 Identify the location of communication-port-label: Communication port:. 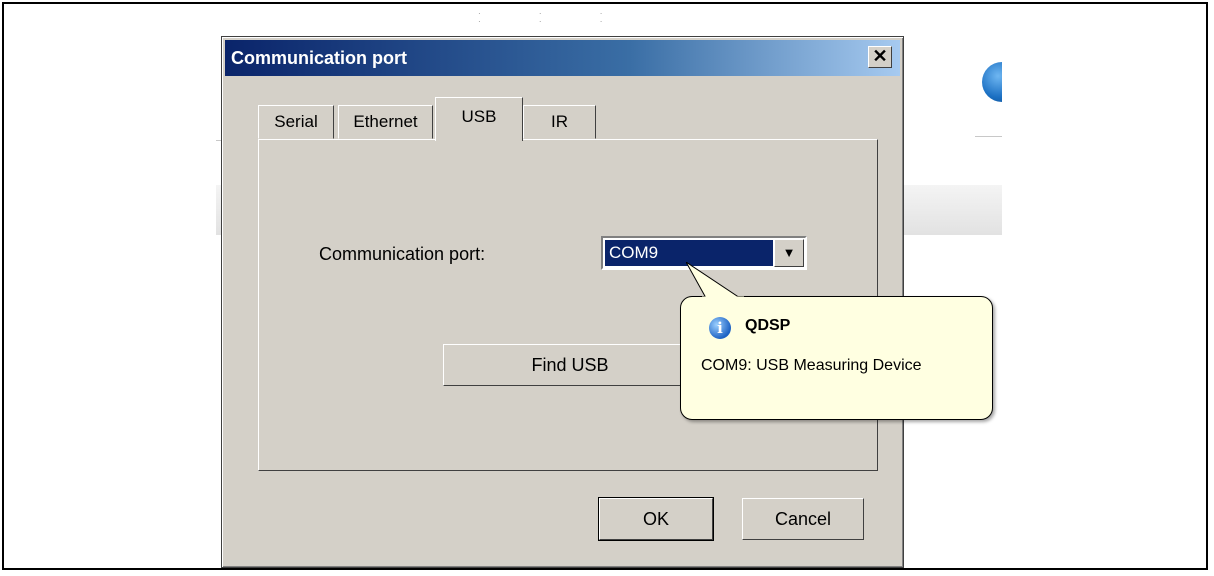
(402, 254).